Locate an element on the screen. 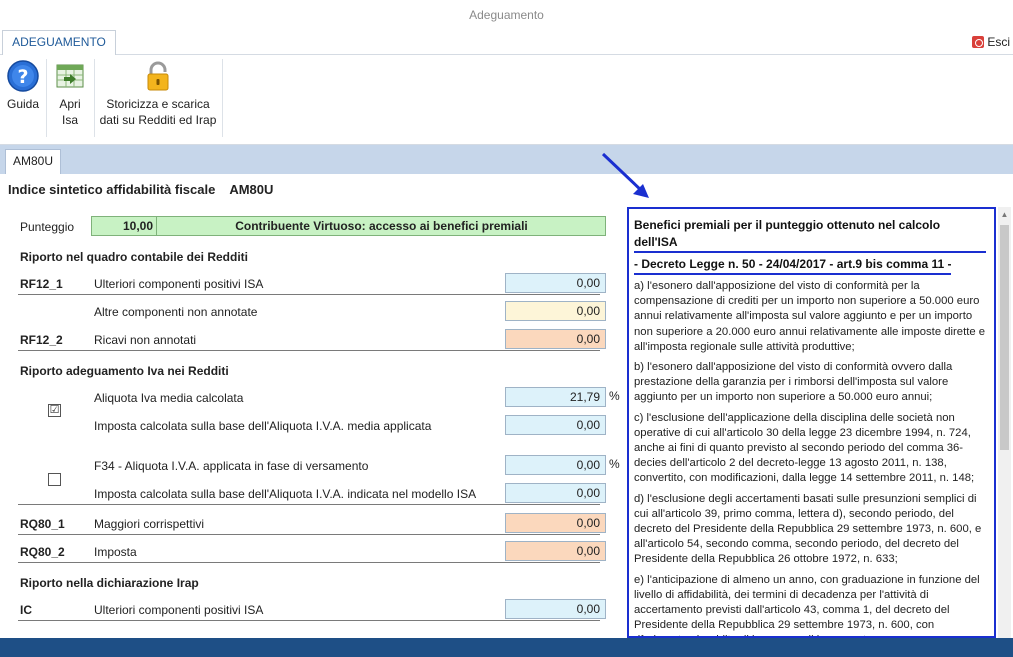 This screenshot has height=657, width=1013. guide-label: Guida is located at coordinates (23, 104).